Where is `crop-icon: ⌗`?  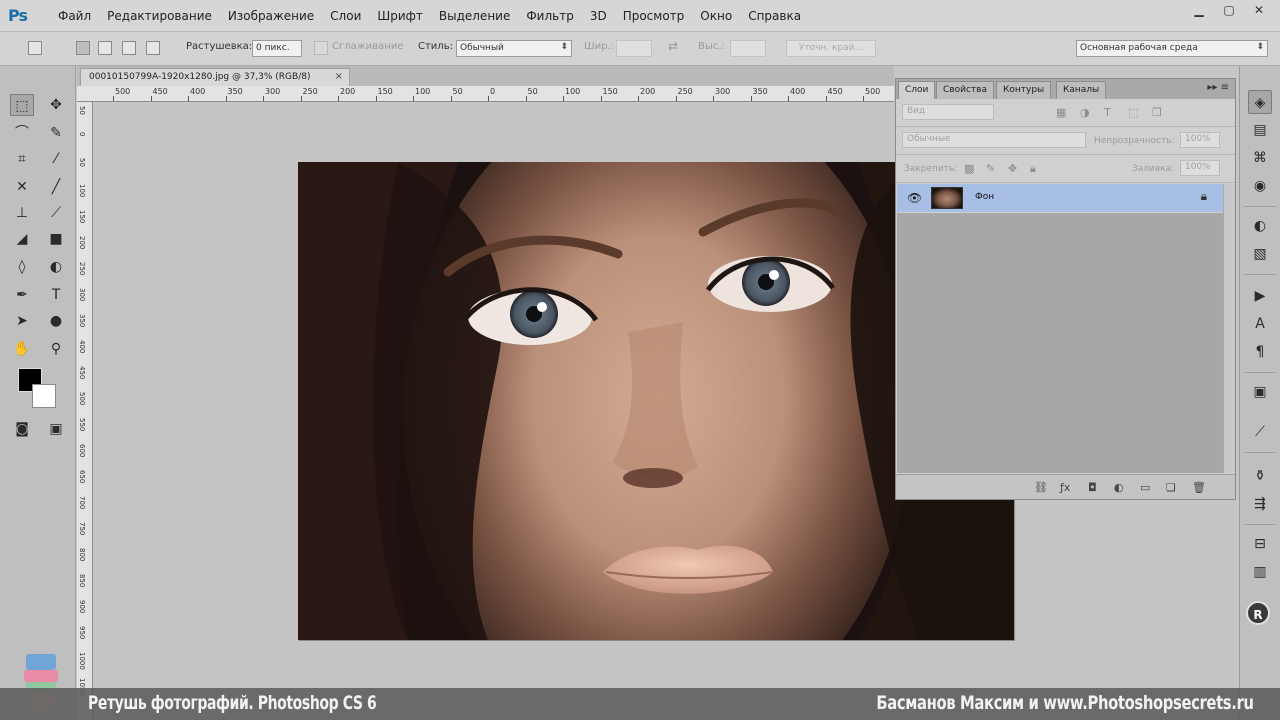
crop-icon: ⌗ is located at coordinates (22, 159).